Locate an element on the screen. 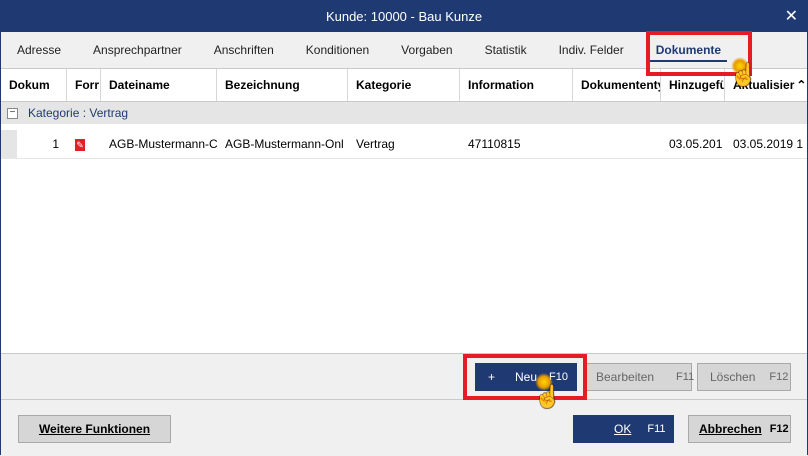  column-bezeichnung: Bezeichnung is located at coordinates (282, 85).